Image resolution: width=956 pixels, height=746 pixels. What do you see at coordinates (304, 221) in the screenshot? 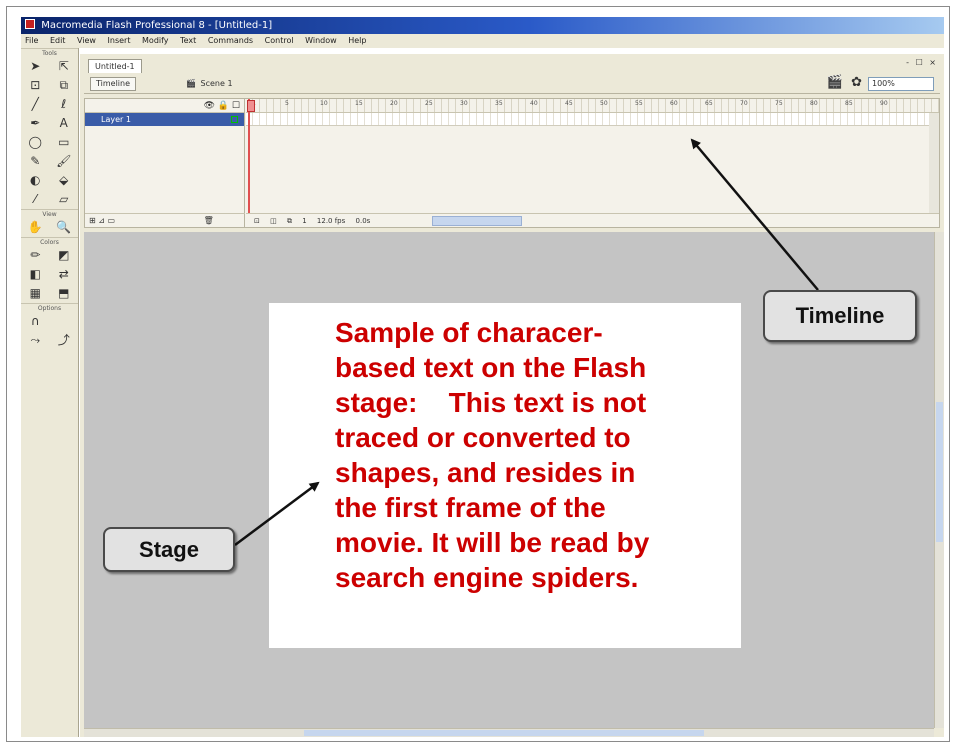
I see `current-frame: 1` at bounding box center [304, 221].